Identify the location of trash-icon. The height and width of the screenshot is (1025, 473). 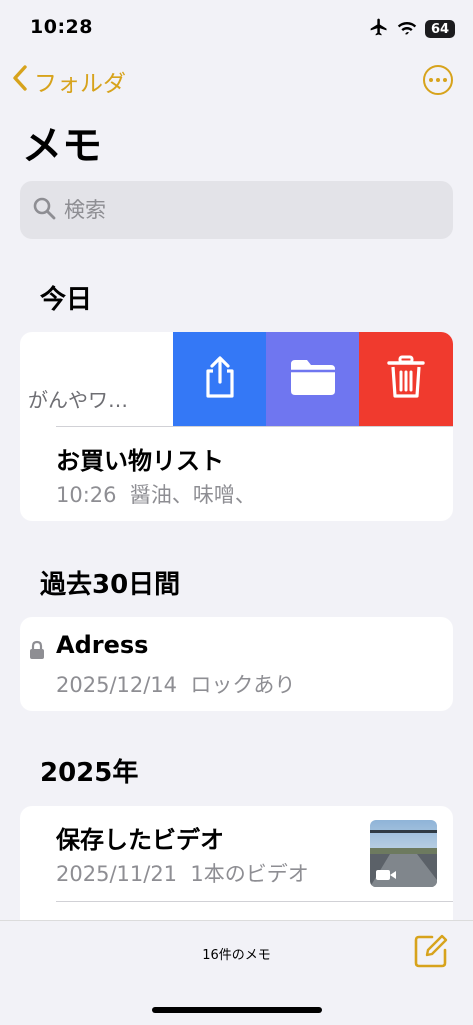
(406, 379).